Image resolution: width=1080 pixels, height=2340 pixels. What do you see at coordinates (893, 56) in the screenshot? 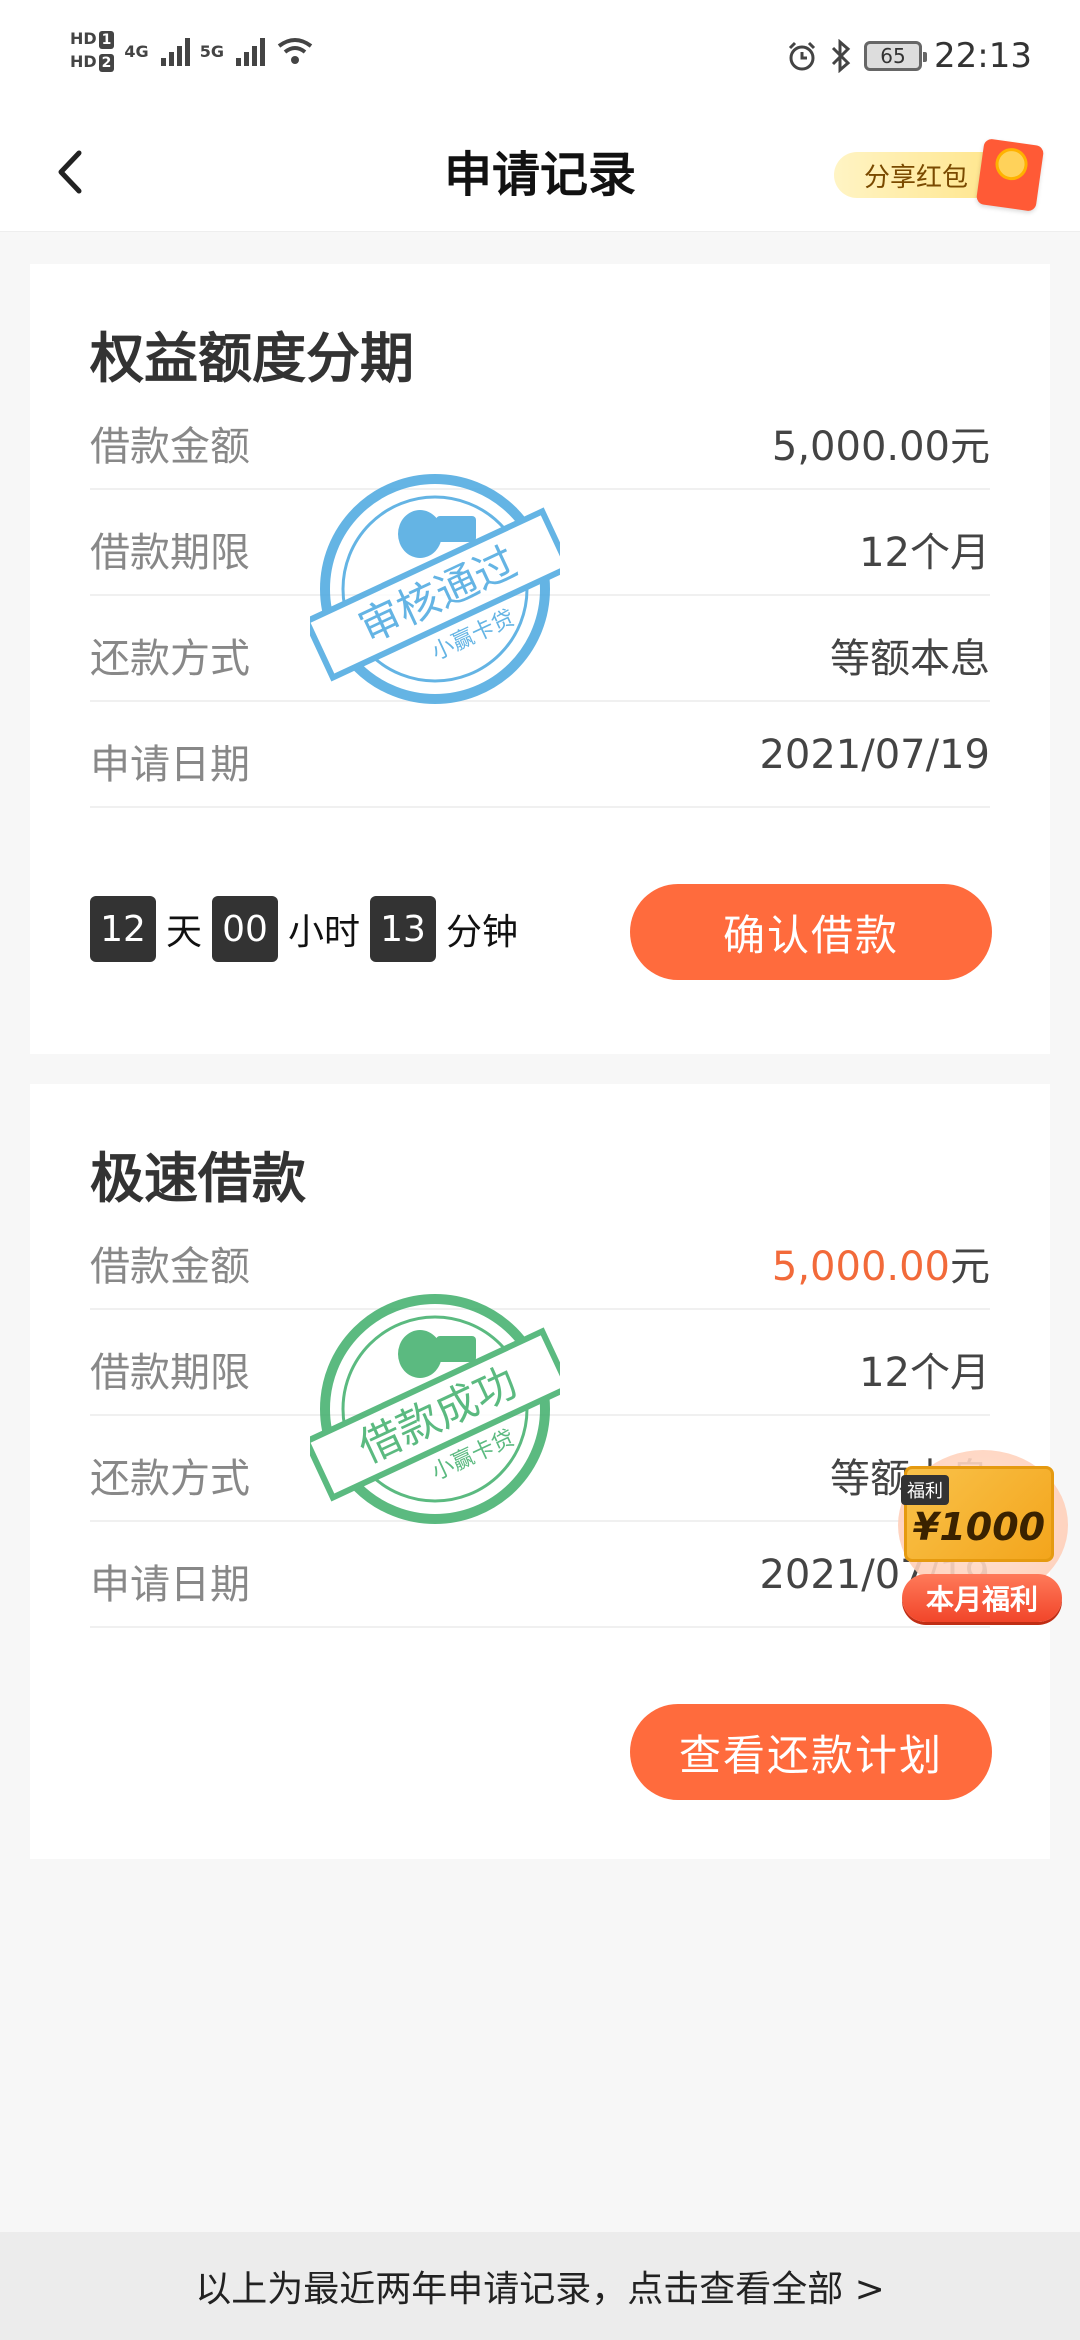
I see `battery-level: 65` at bounding box center [893, 56].